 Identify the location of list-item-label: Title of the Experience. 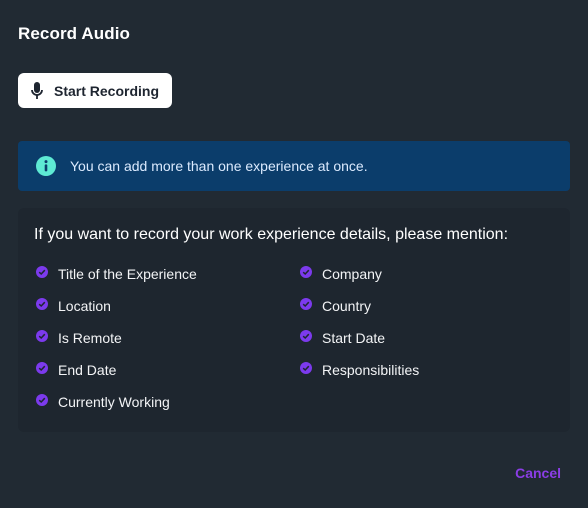
(127, 274).